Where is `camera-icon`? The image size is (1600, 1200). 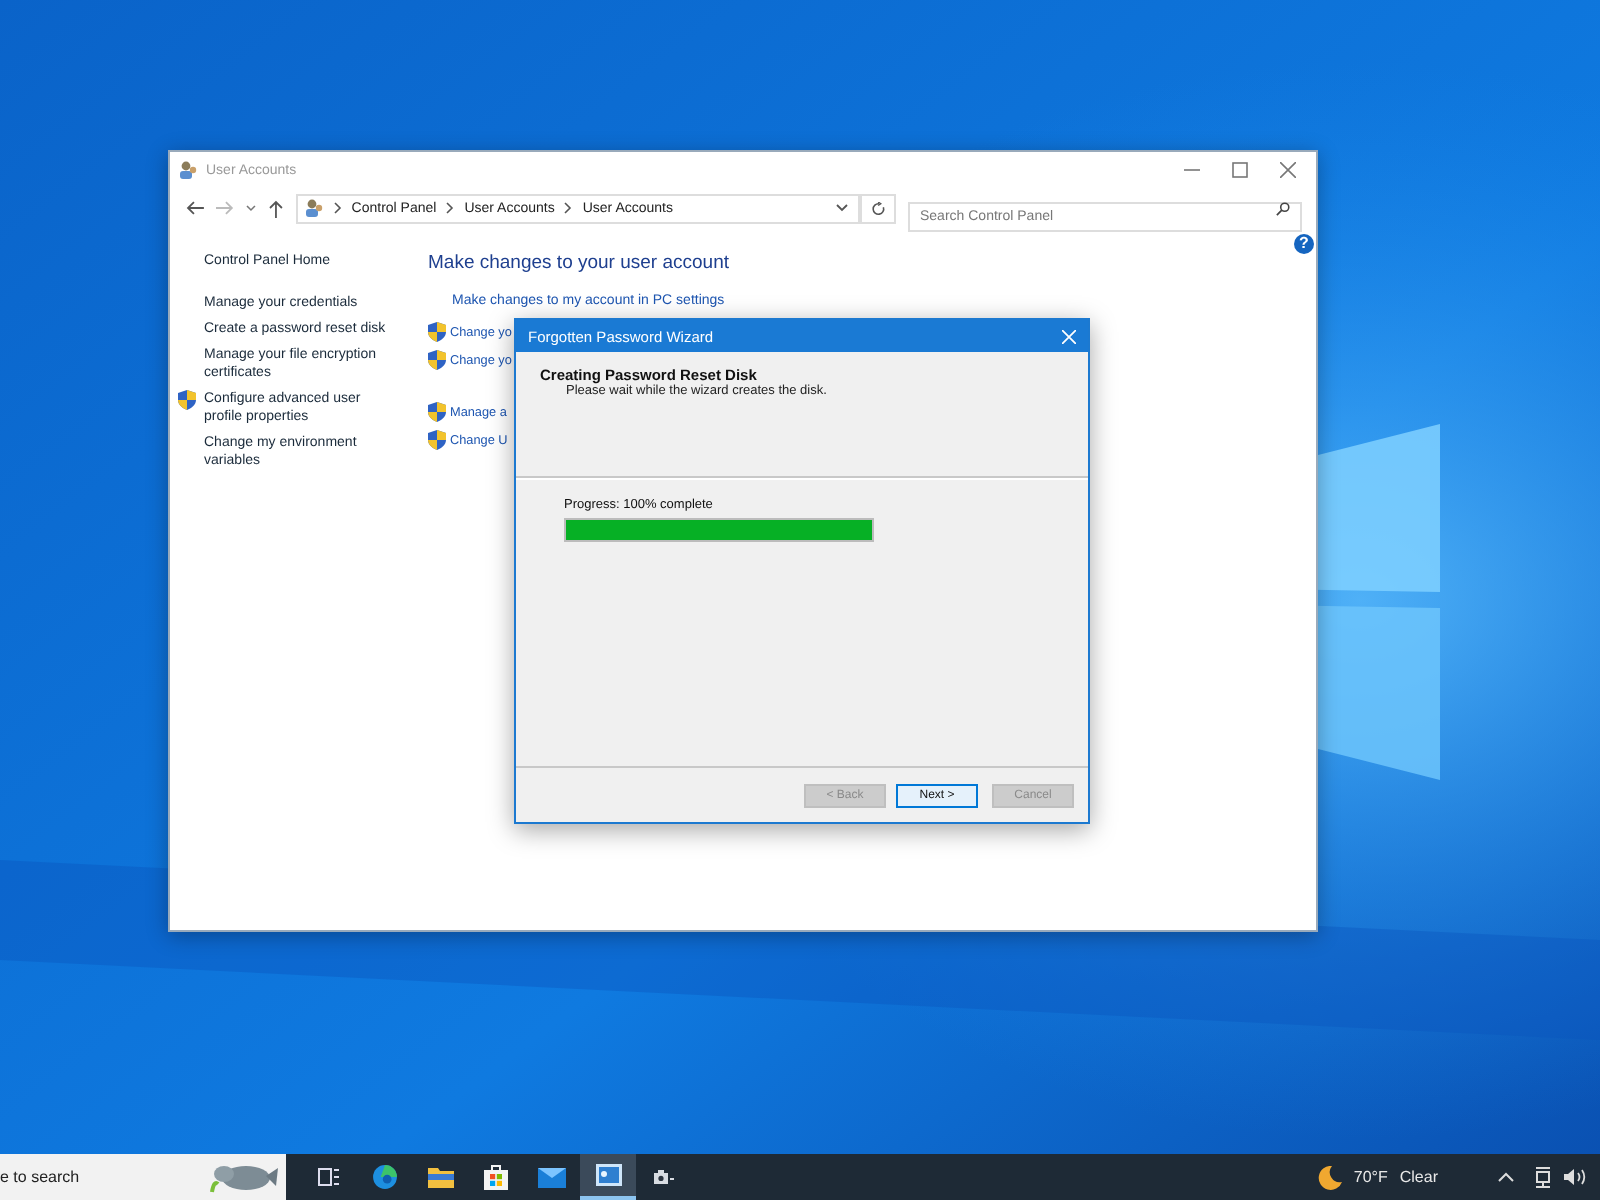
camera-icon is located at coordinates (664, 1177).